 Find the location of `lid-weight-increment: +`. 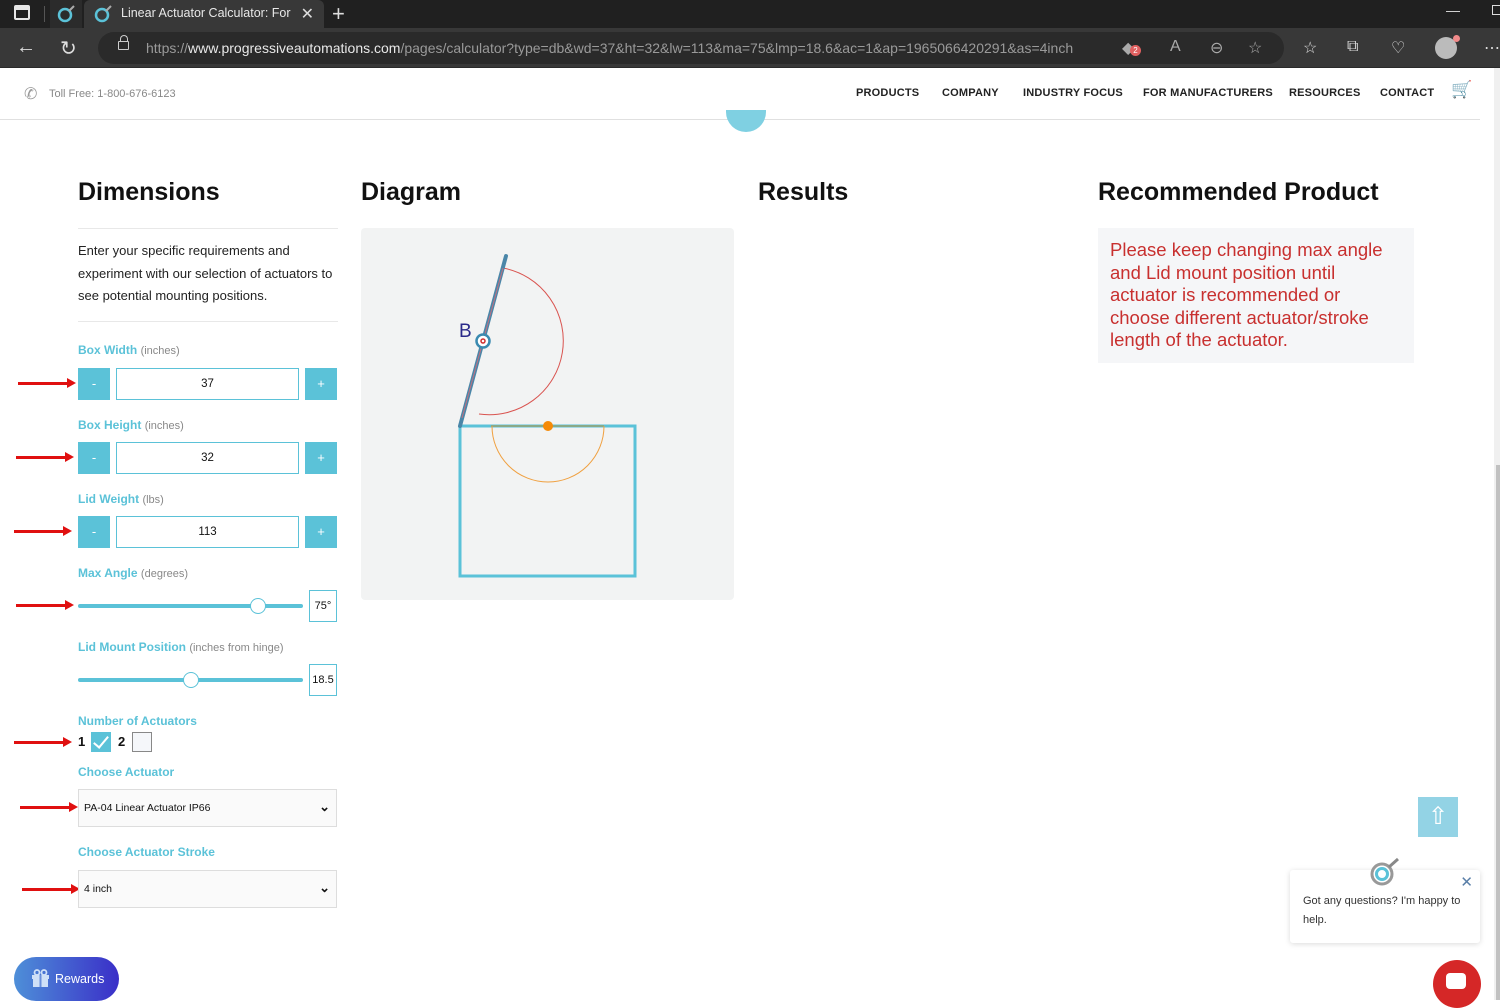

lid-weight-increment: + is located at coordinates (321, 532).